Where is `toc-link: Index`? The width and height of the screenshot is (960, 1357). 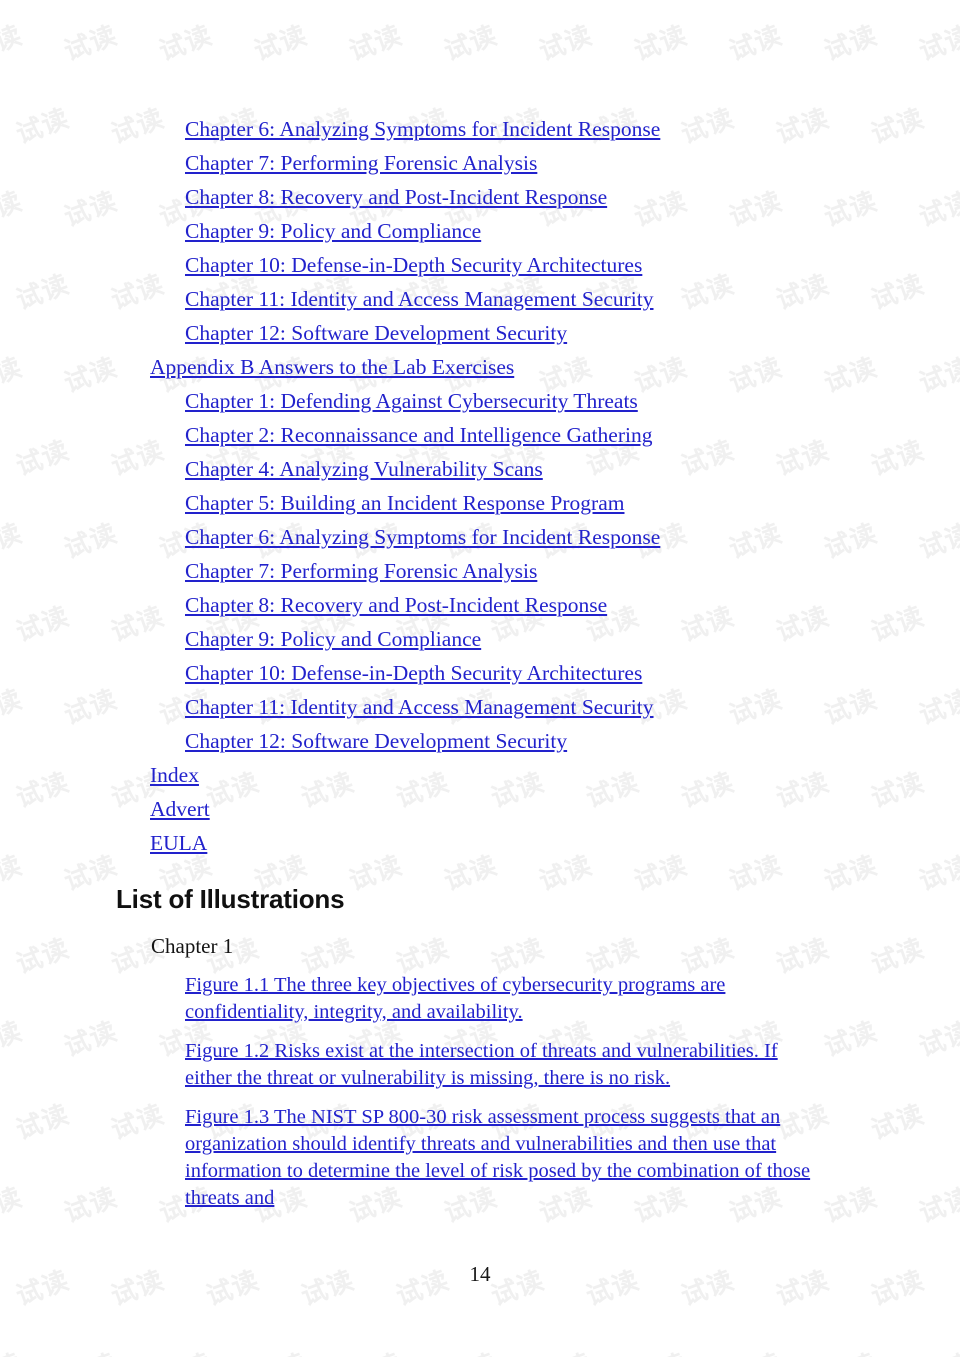 toc-link: Index is located at coordinates (480, 775).